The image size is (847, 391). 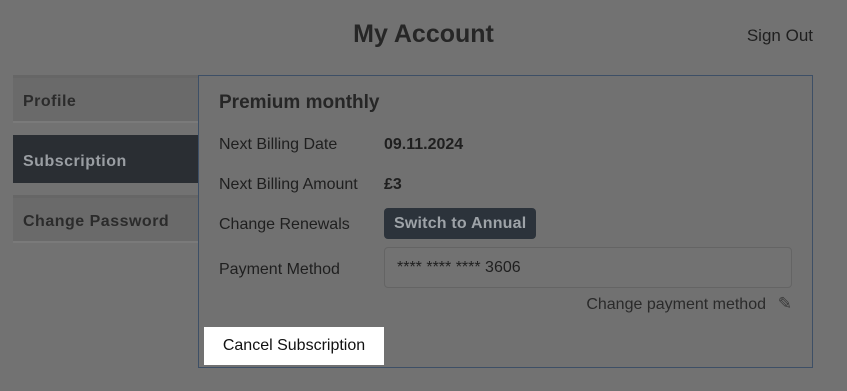 I want to click on change-payment-method-link: Change payment method, so click(x=676, y=305).